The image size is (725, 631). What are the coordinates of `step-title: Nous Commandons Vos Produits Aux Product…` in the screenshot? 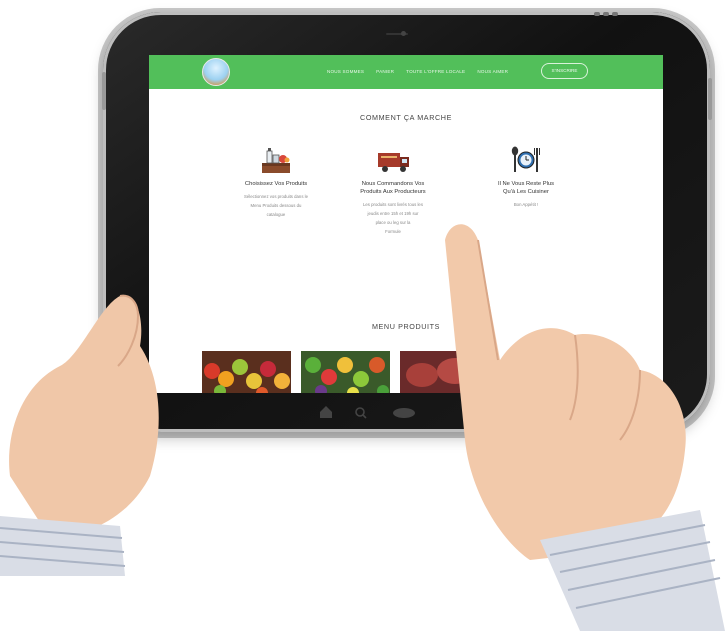 It's located at (393, 188).